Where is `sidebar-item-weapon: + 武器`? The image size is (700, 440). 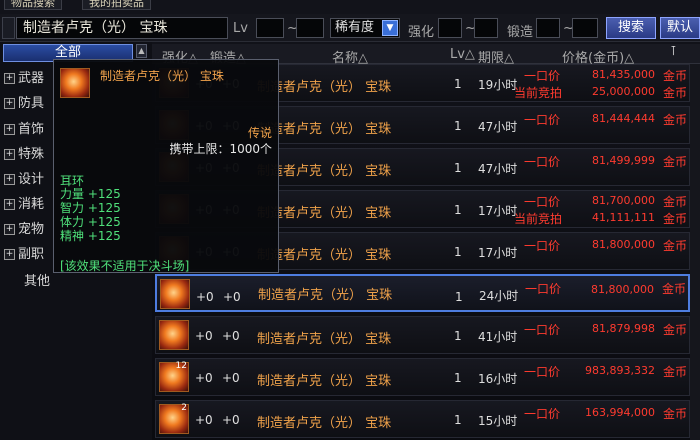 sidebar-item-weapon: + 武器 is located at coordinates (29, 79).